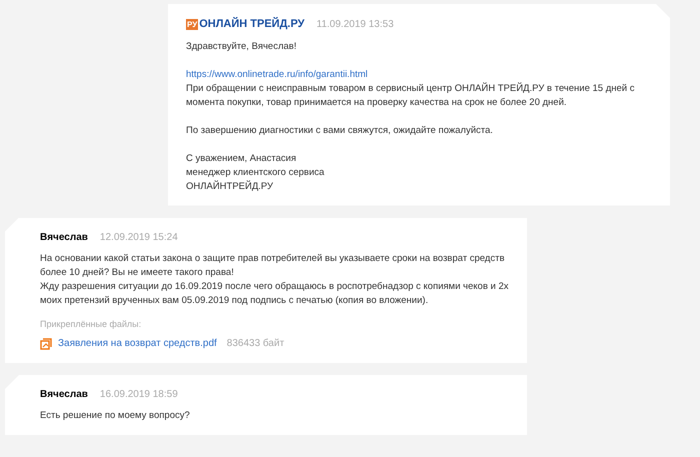 The height and width of the screenshot is (457, 700). Describe the element at coordinates (139, 395) in the screenshot. I see `message-time: 16.09.2019 18:59` at that location.